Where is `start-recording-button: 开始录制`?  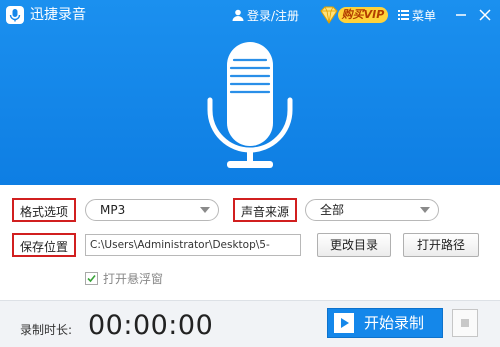 start-recording-button: 开始录制 is located at coordinates (385, 323).